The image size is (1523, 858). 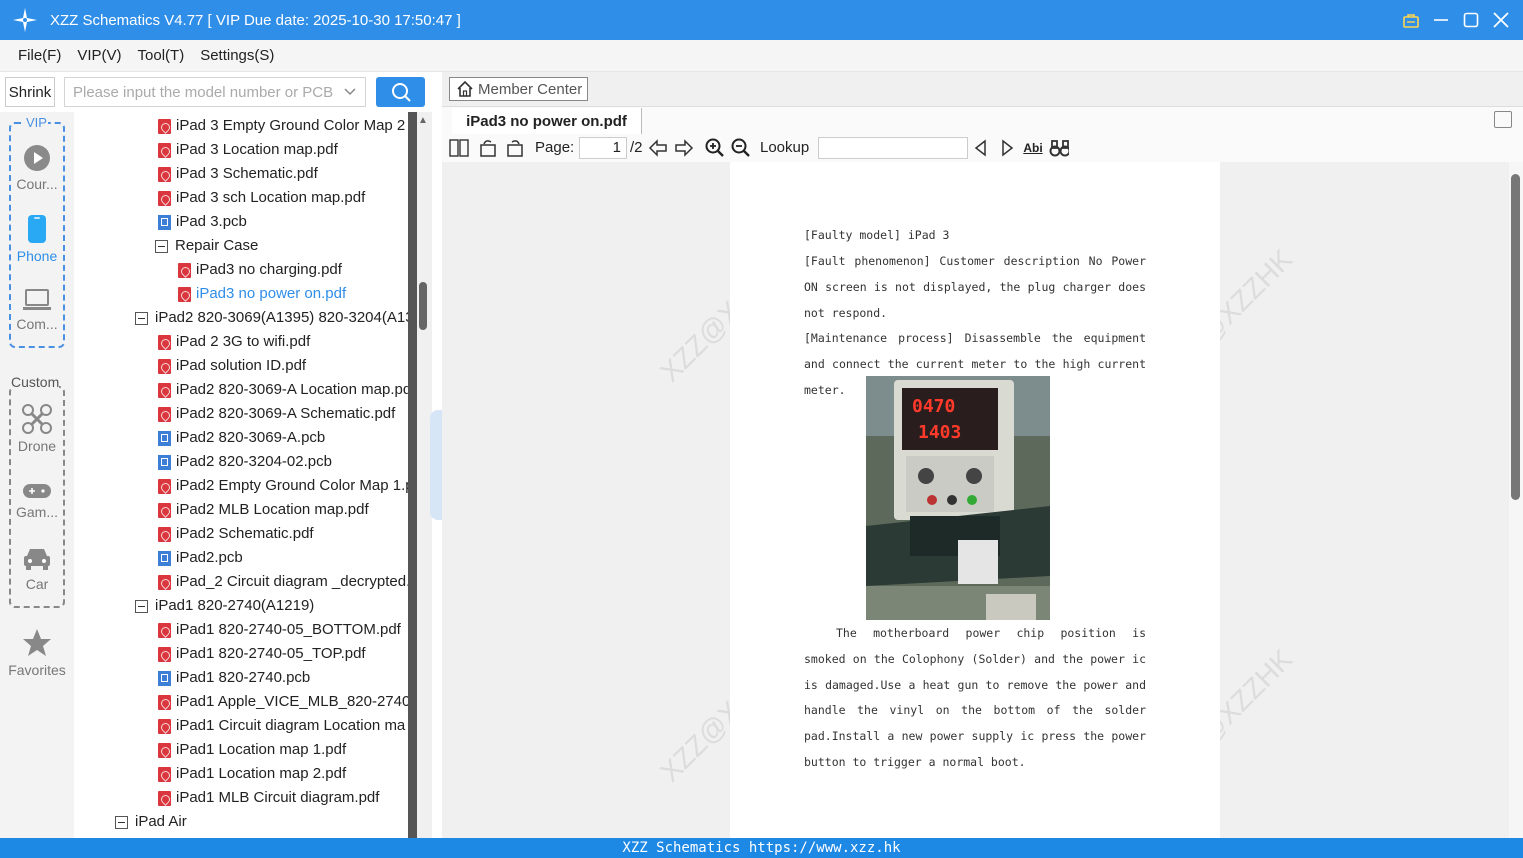 I want to click on tree-item: iPad1 820-2740.pcb, so click(x=234, y=678).